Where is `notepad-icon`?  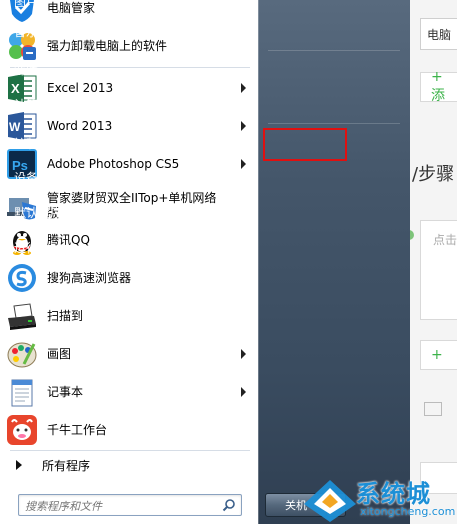
notepad-icon is located at coordinates (22, 392).